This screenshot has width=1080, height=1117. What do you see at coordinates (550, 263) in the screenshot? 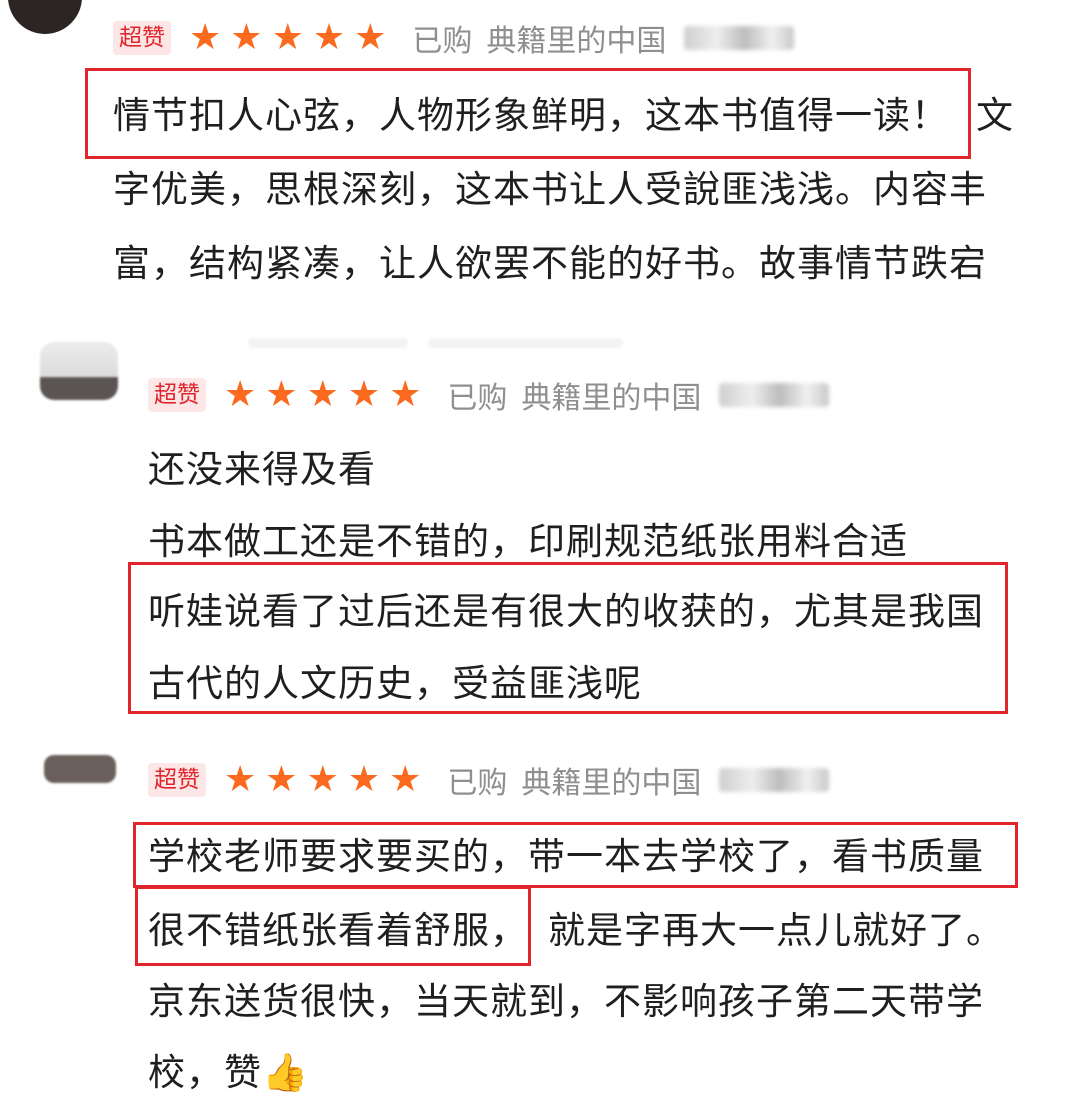
I see `review-text-line: 富，结构紧凑，让人欲罢不能的好书。故事情节跌宕` at bounding box center [550, 263].